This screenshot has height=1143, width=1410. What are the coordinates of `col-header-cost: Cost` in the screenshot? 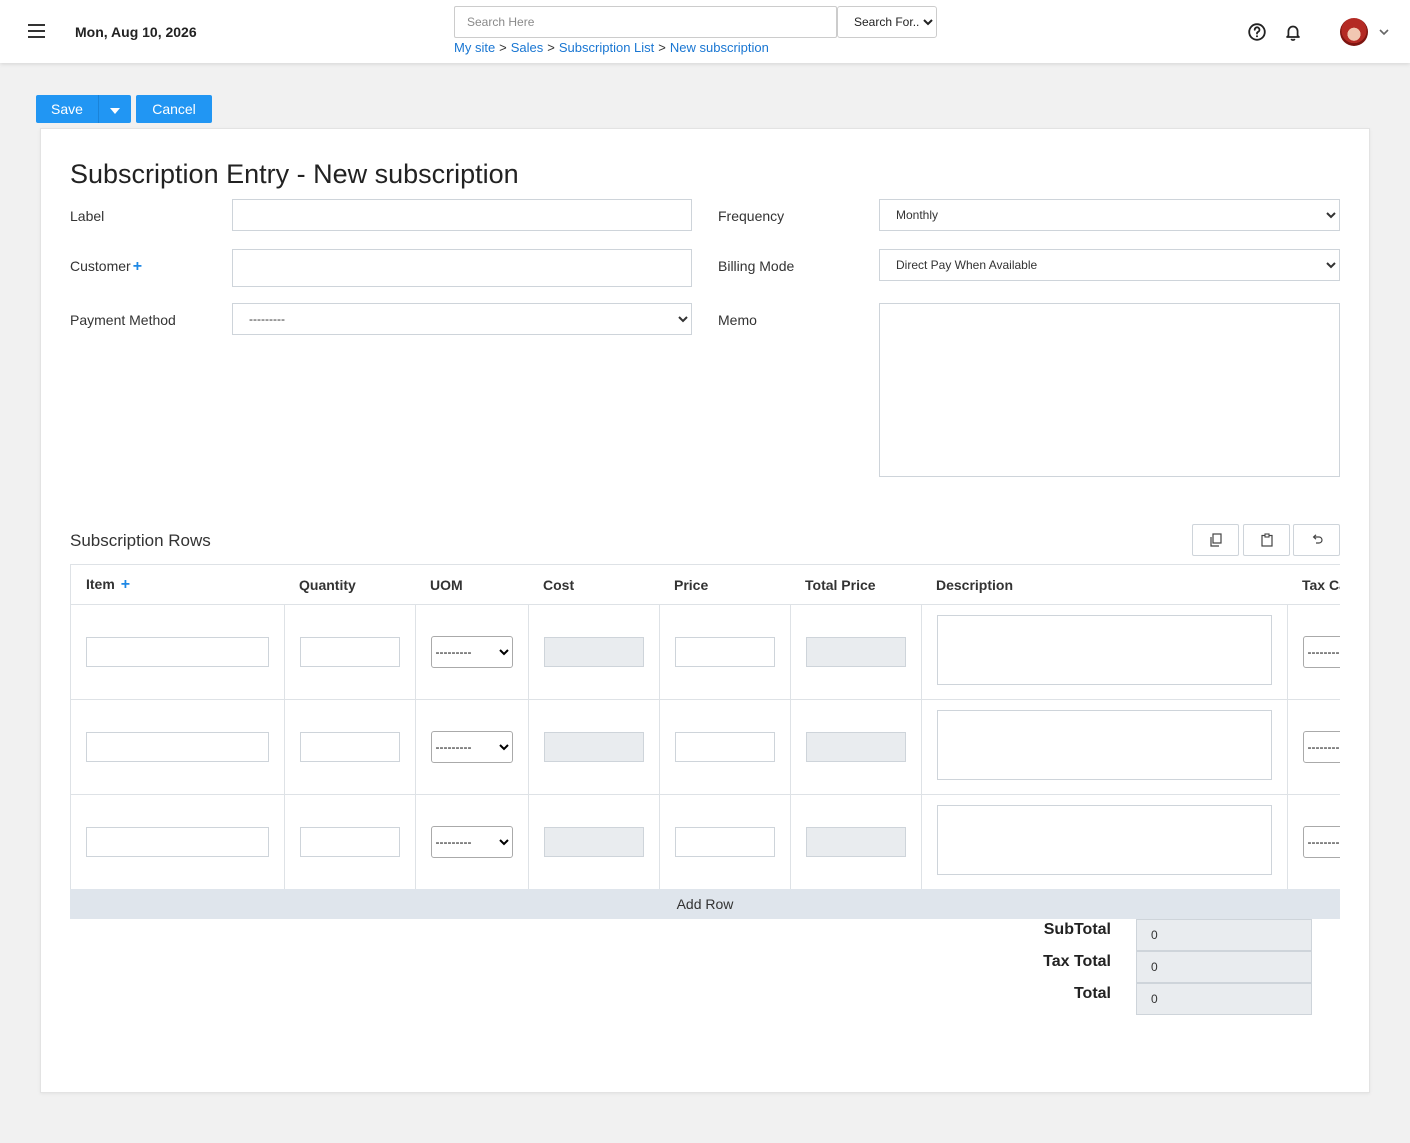 It's located at (593, 584).